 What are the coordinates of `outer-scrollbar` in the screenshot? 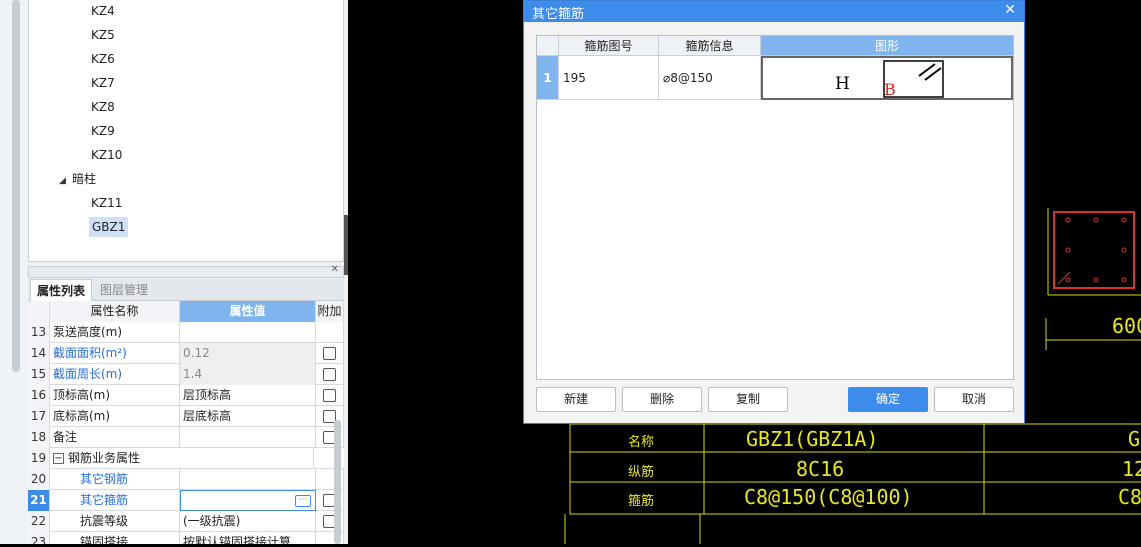 It's located at (16, 186).